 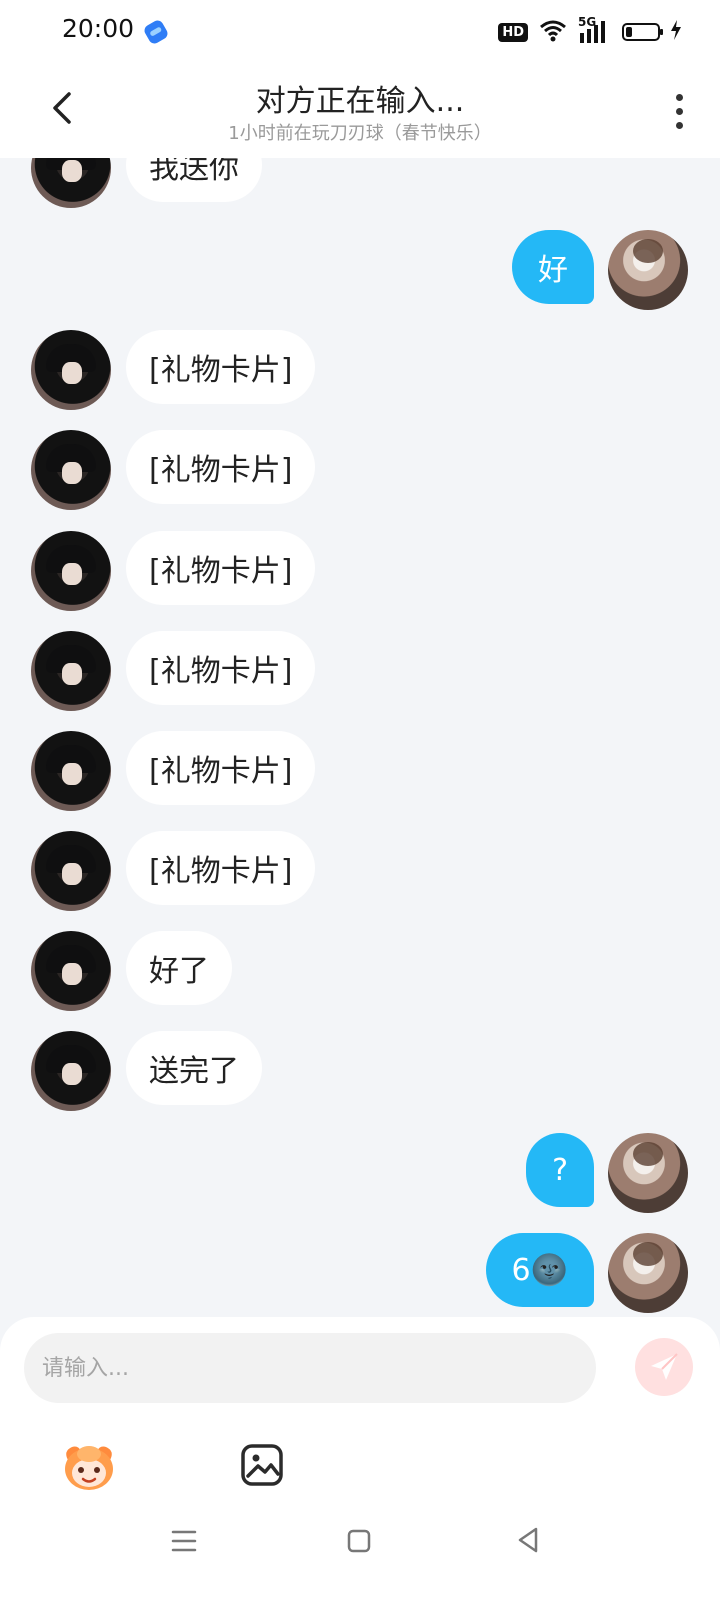 What do you see at coordinates (553, 270) in the screenshot?
I see `message-text: 好` at bounding box center [553, 270].